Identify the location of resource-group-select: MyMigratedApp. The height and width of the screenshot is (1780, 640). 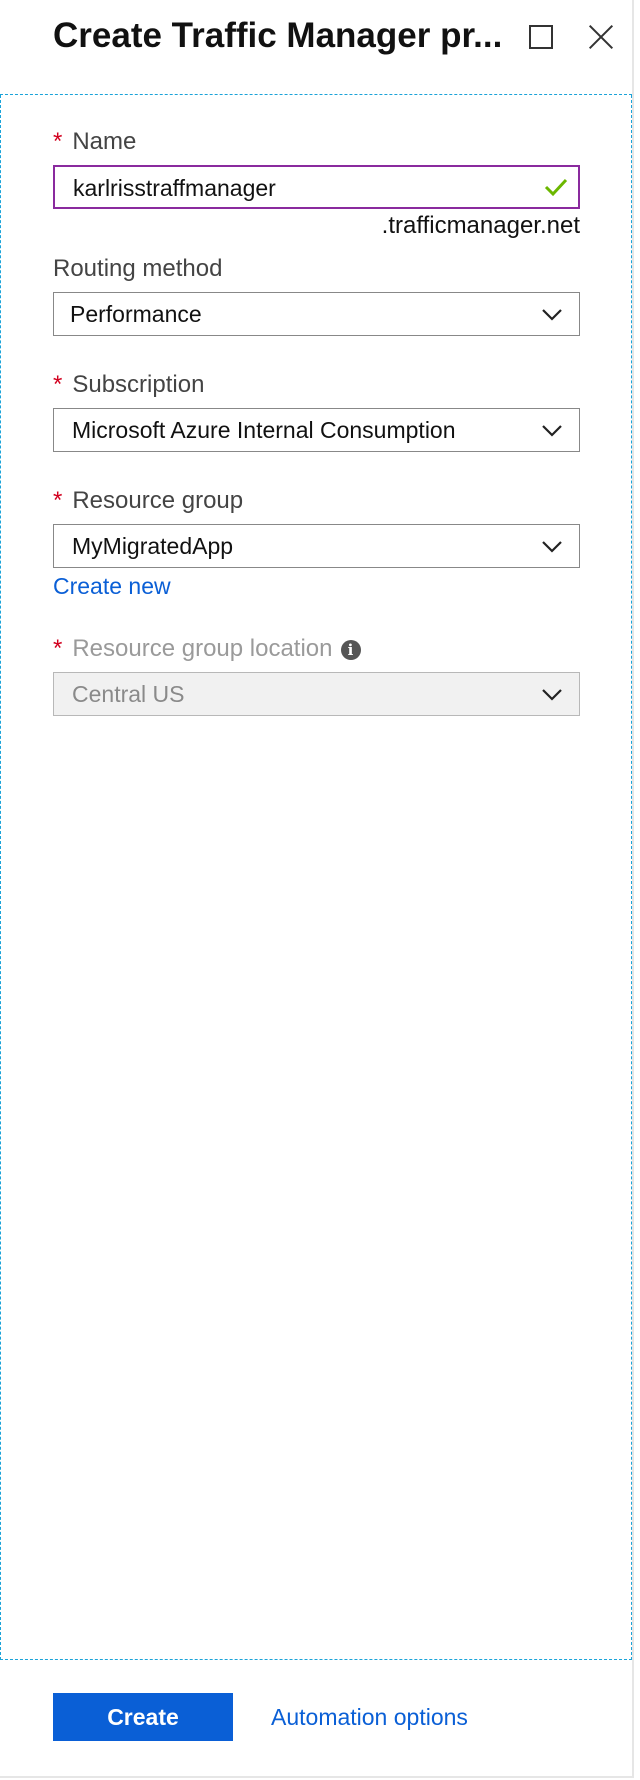
(316, 546).